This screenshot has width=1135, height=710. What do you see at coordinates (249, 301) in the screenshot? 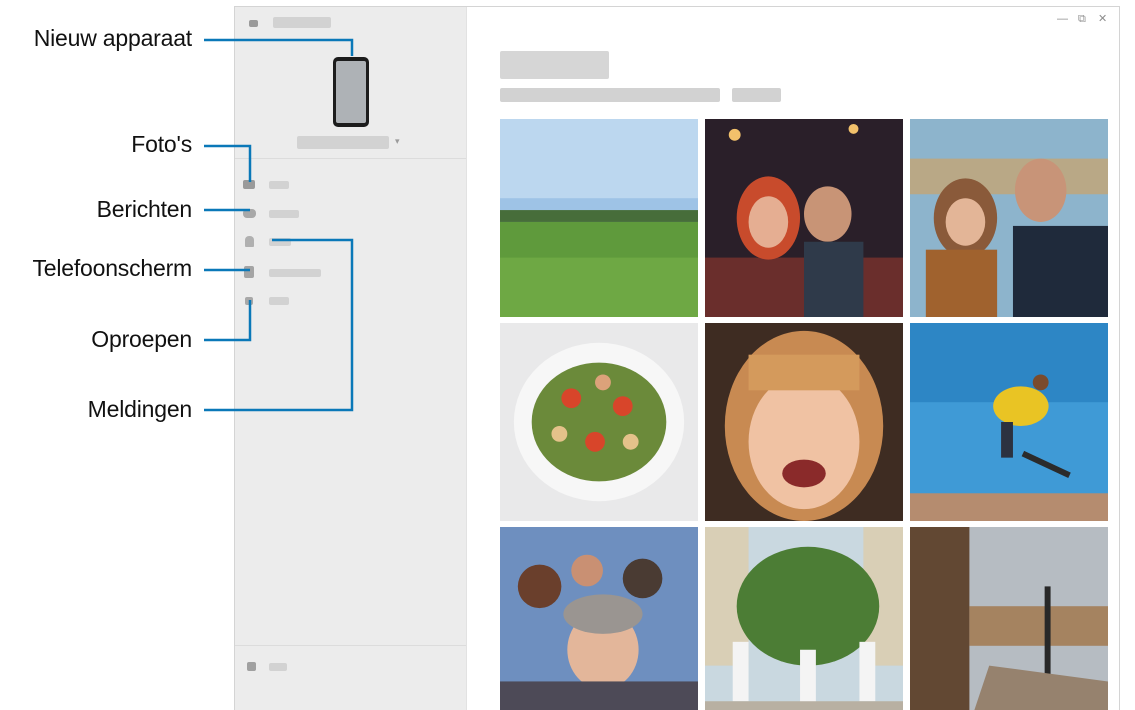
I see `phone-icon` at bounding box center [249, 301].